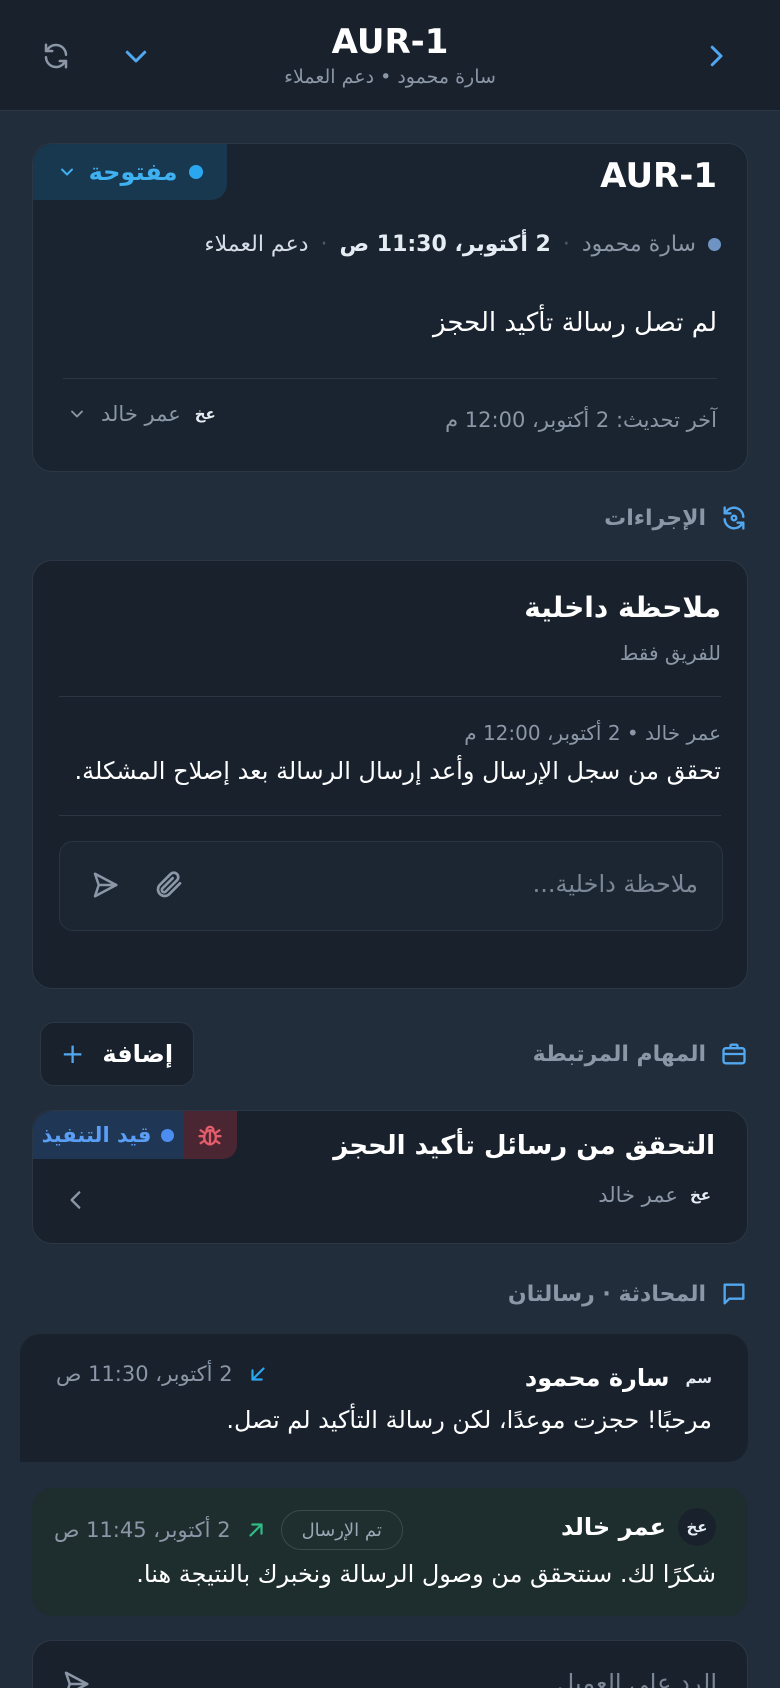 This screenshot has height=1688, width=780. I want to click on customer-dot, so click(714, 244).